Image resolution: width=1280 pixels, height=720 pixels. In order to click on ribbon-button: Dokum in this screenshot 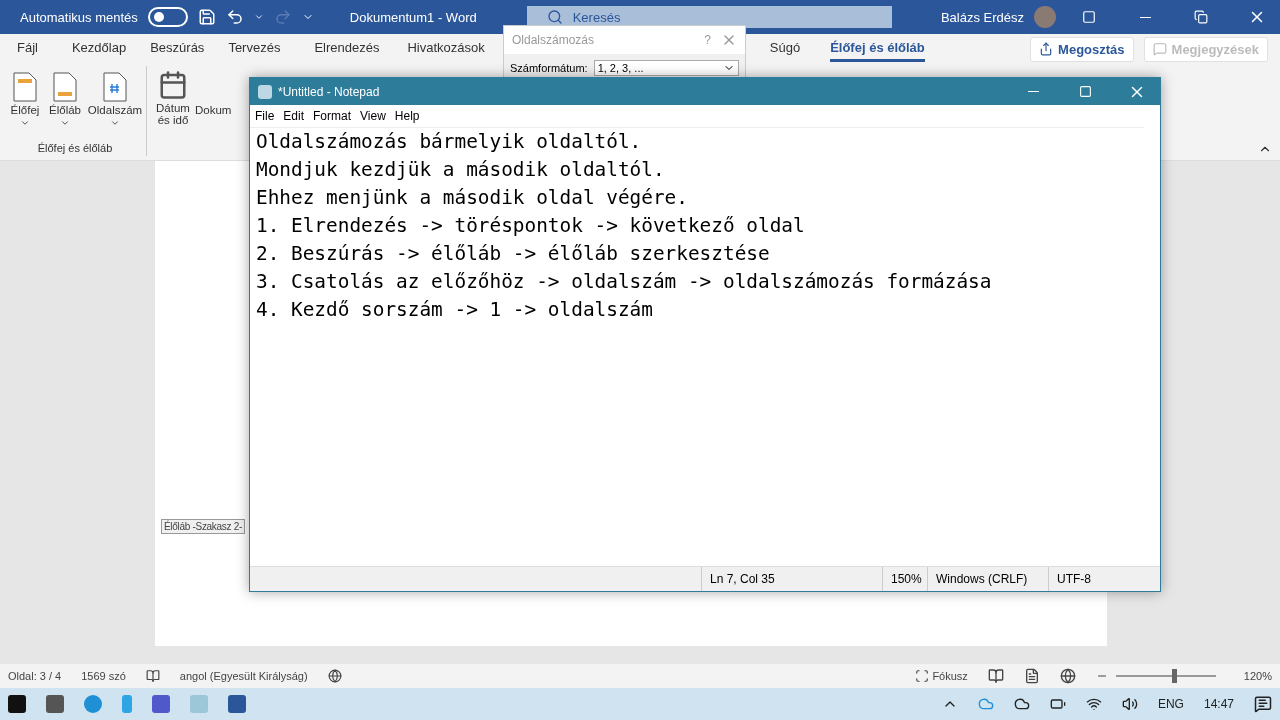, I will do `click(213, 111)`.